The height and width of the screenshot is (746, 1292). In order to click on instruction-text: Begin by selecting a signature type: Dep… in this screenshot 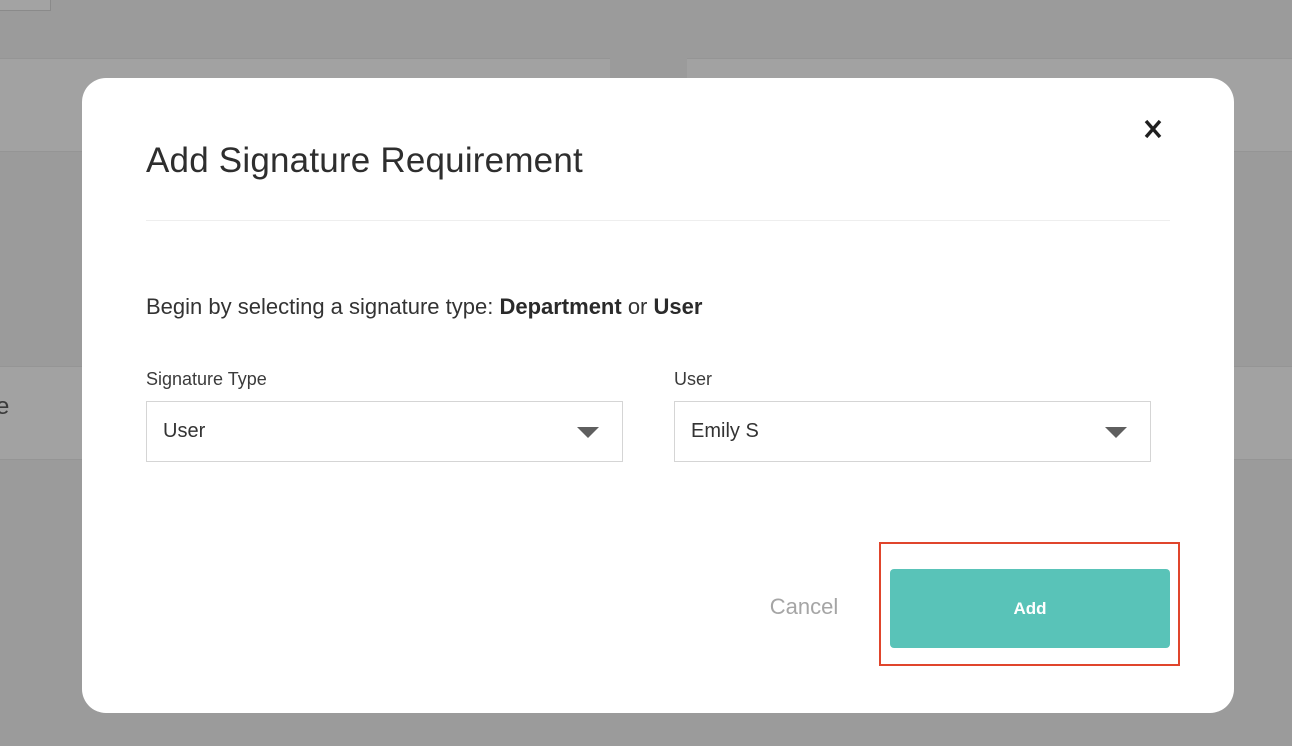, I will do `click(424, 307)`.